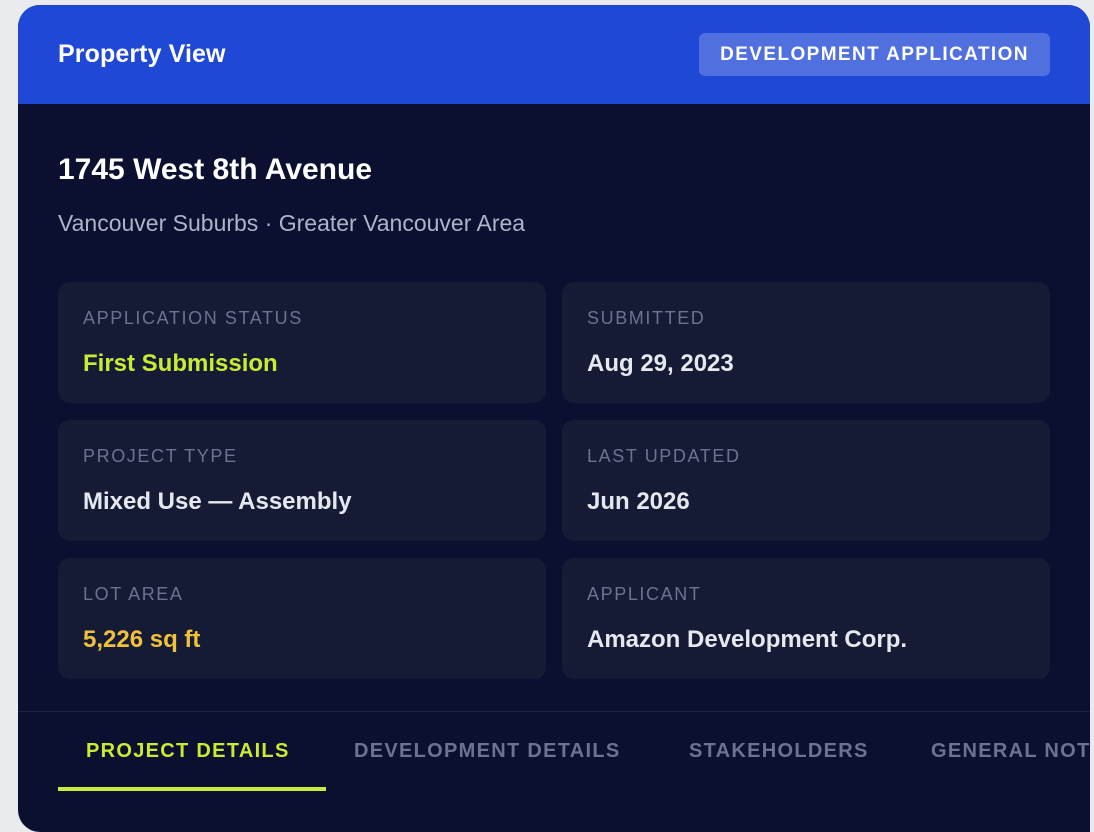  I want to click on tab-stakeholders: STAKEHOLDERS, so click(779, 751).